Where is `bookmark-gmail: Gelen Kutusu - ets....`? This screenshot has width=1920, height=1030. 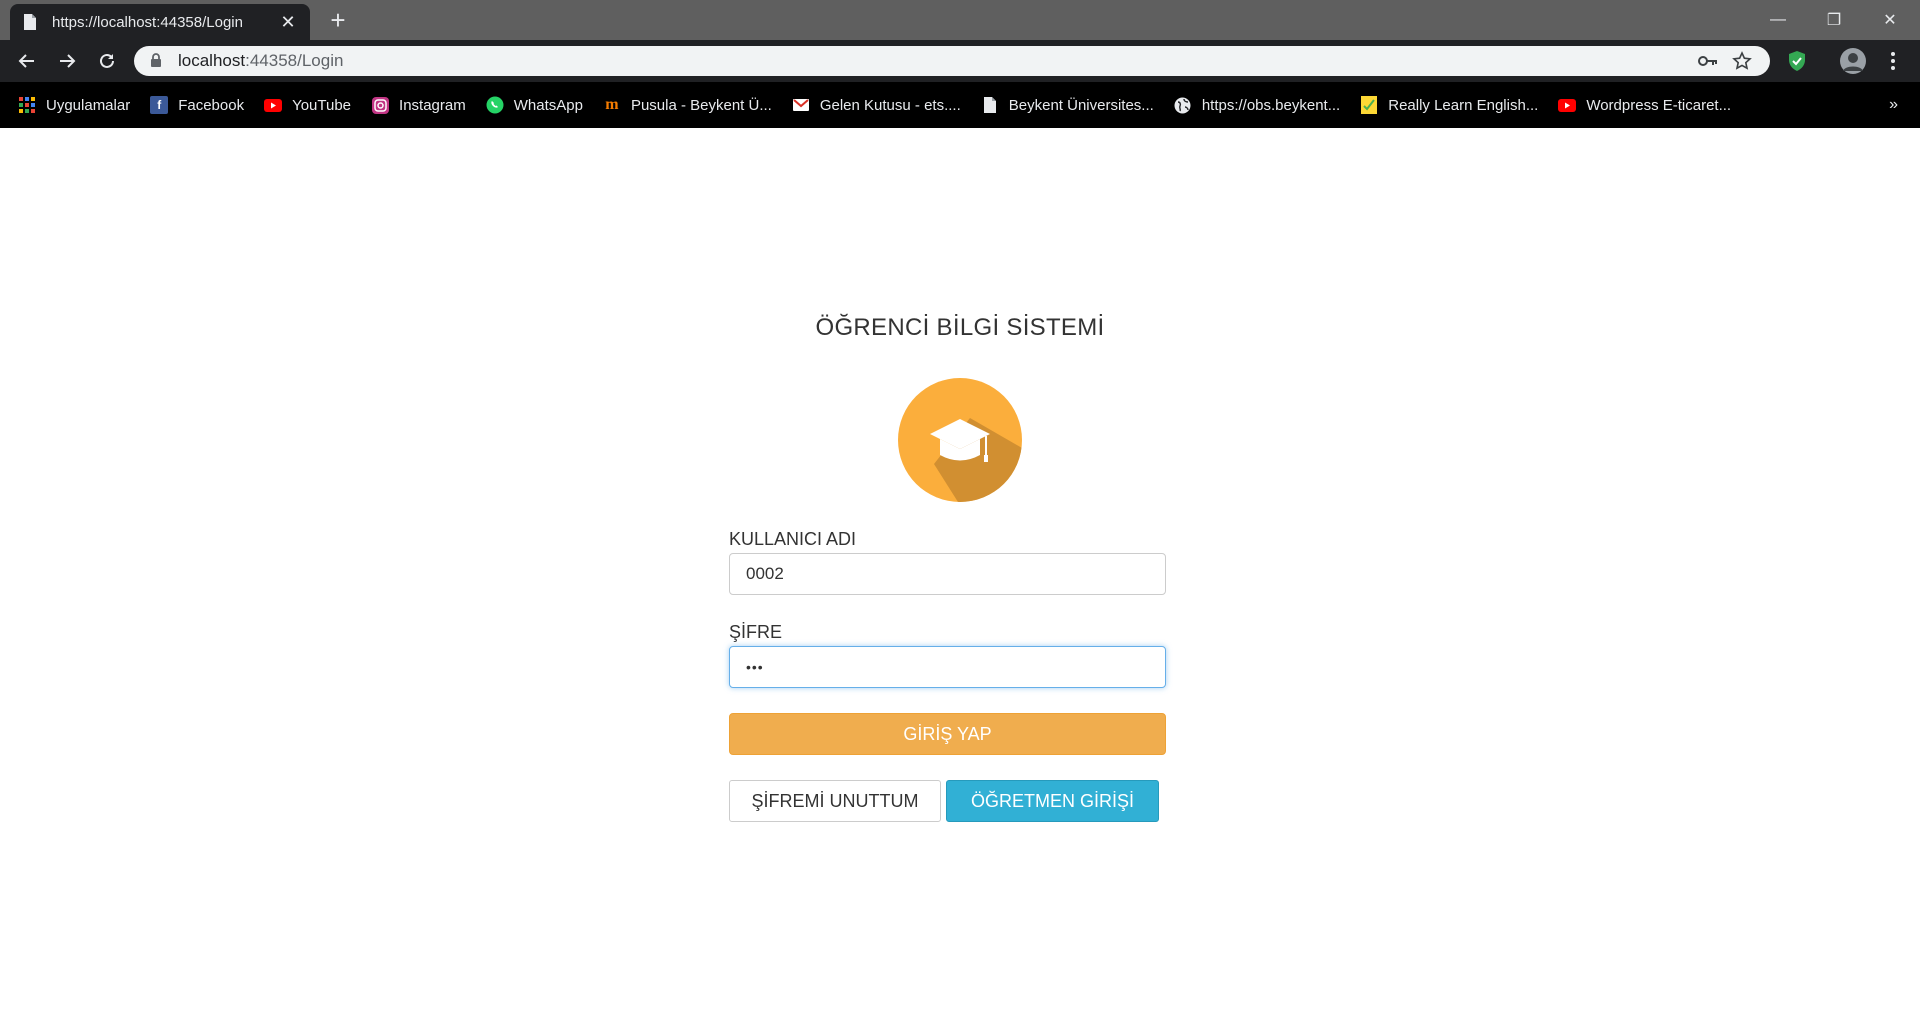
bookmark-gmail: Gelen Kutusu - ets.... is located at coordinates (876, 105).